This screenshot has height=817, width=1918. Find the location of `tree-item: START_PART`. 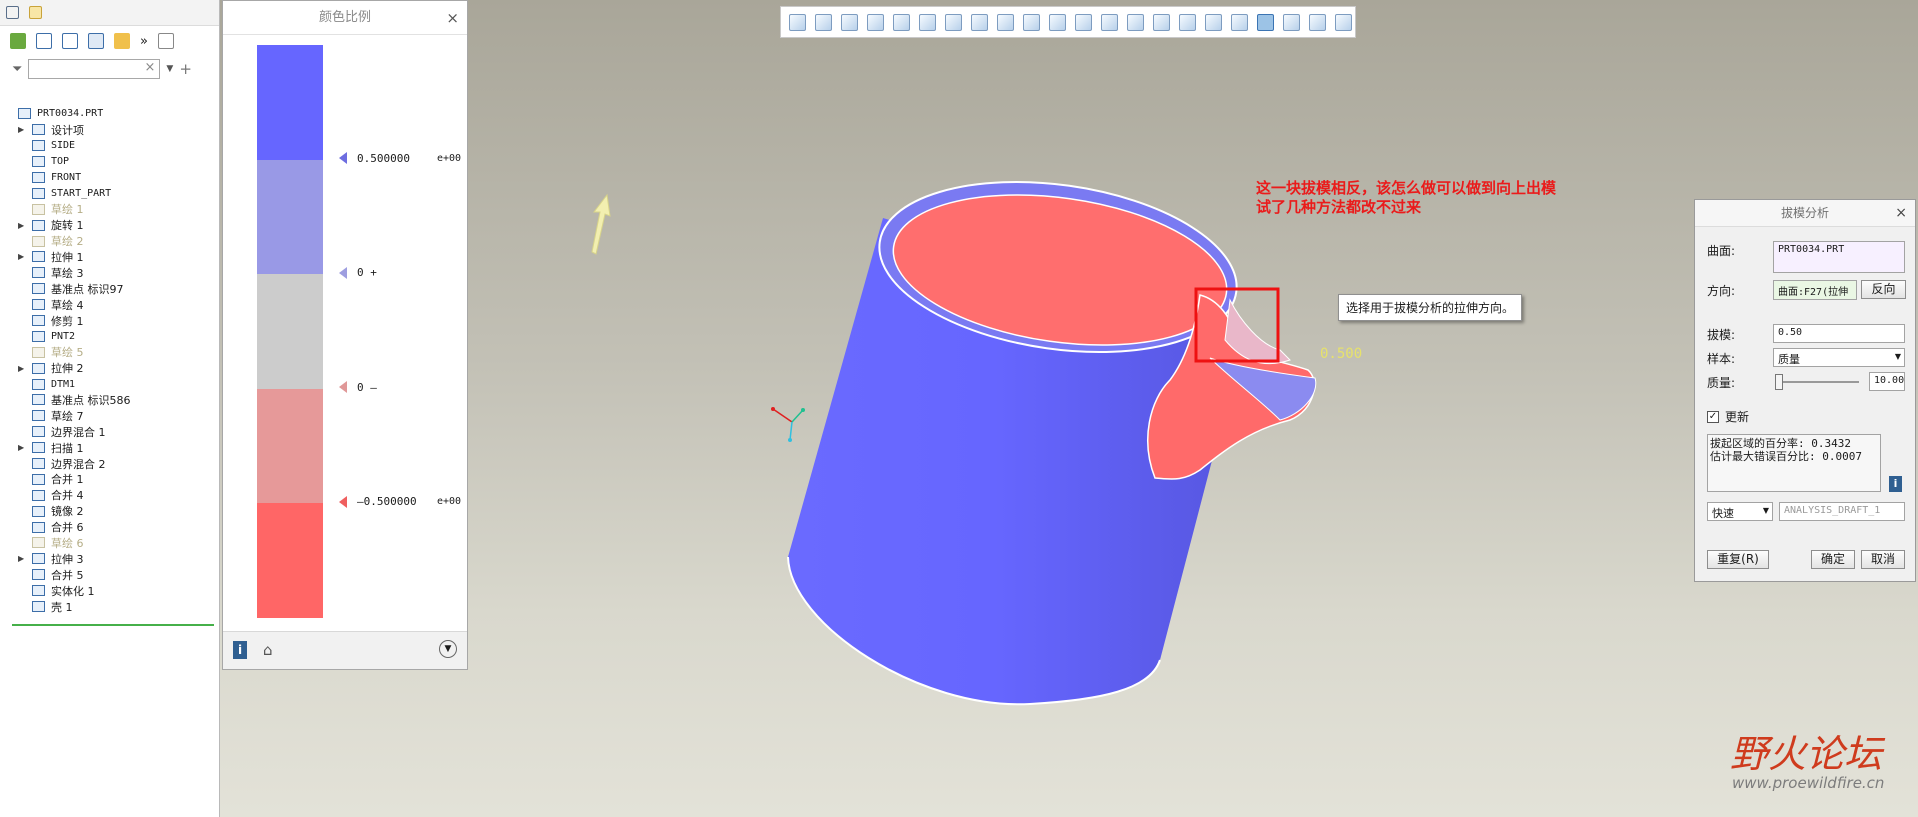

tree-item: START_PART is located at coordinates (109, 193).